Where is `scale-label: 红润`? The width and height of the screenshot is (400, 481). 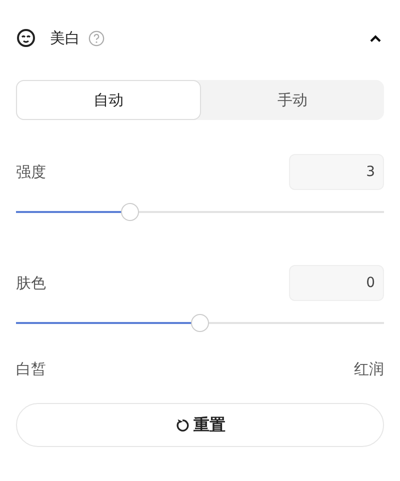
scale-label: 红润 is located at coordinates (369, 369).